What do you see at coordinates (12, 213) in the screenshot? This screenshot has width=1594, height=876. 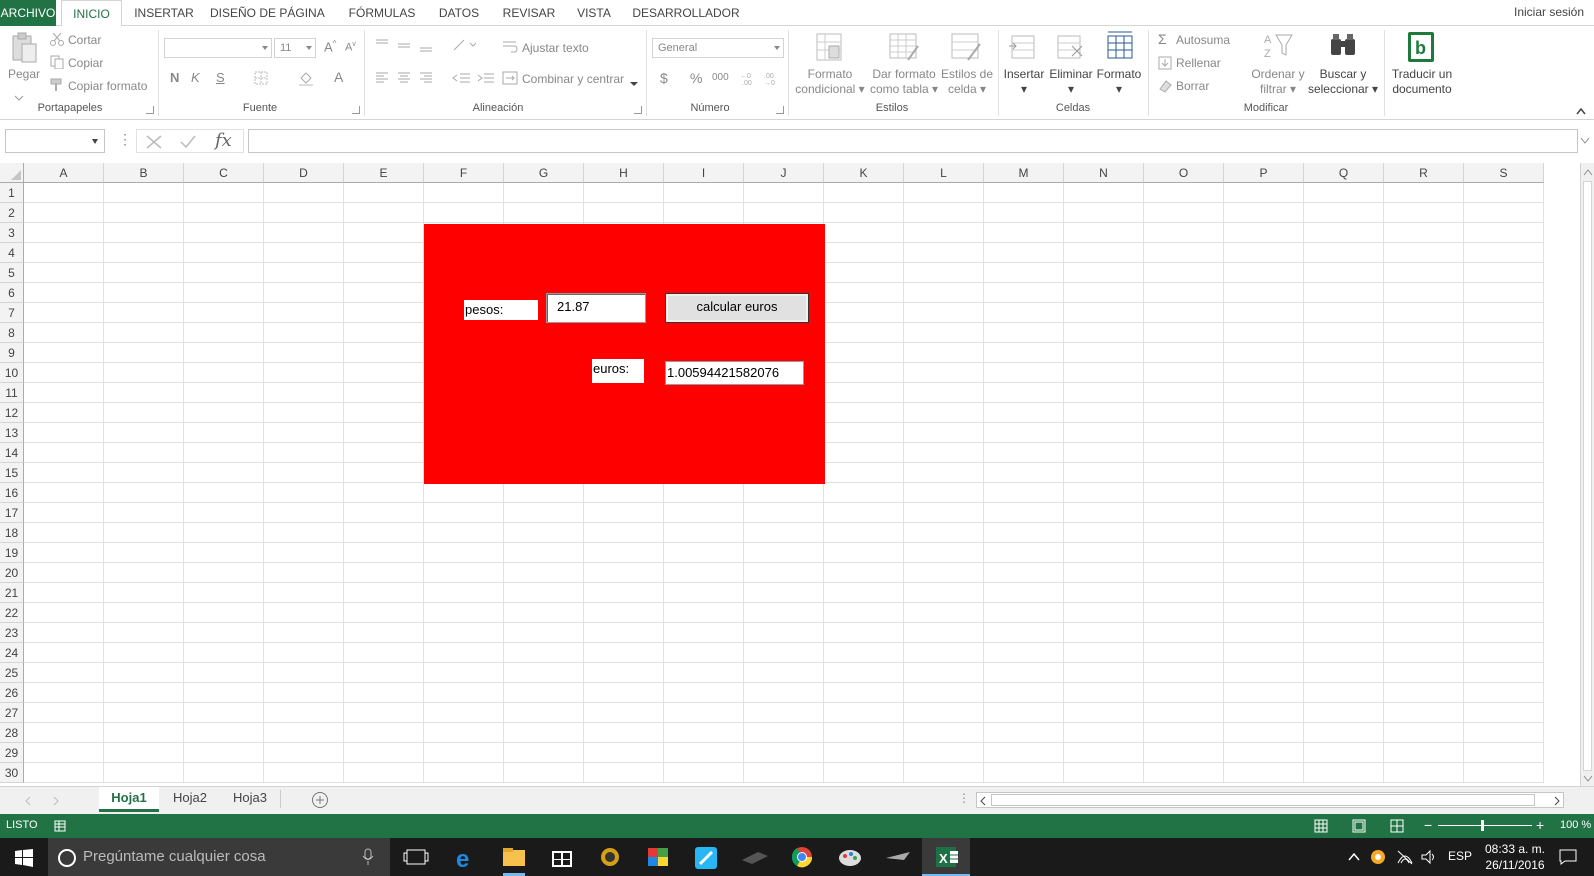 I see `row-header-2: 2` at bounding box center [12, 213].